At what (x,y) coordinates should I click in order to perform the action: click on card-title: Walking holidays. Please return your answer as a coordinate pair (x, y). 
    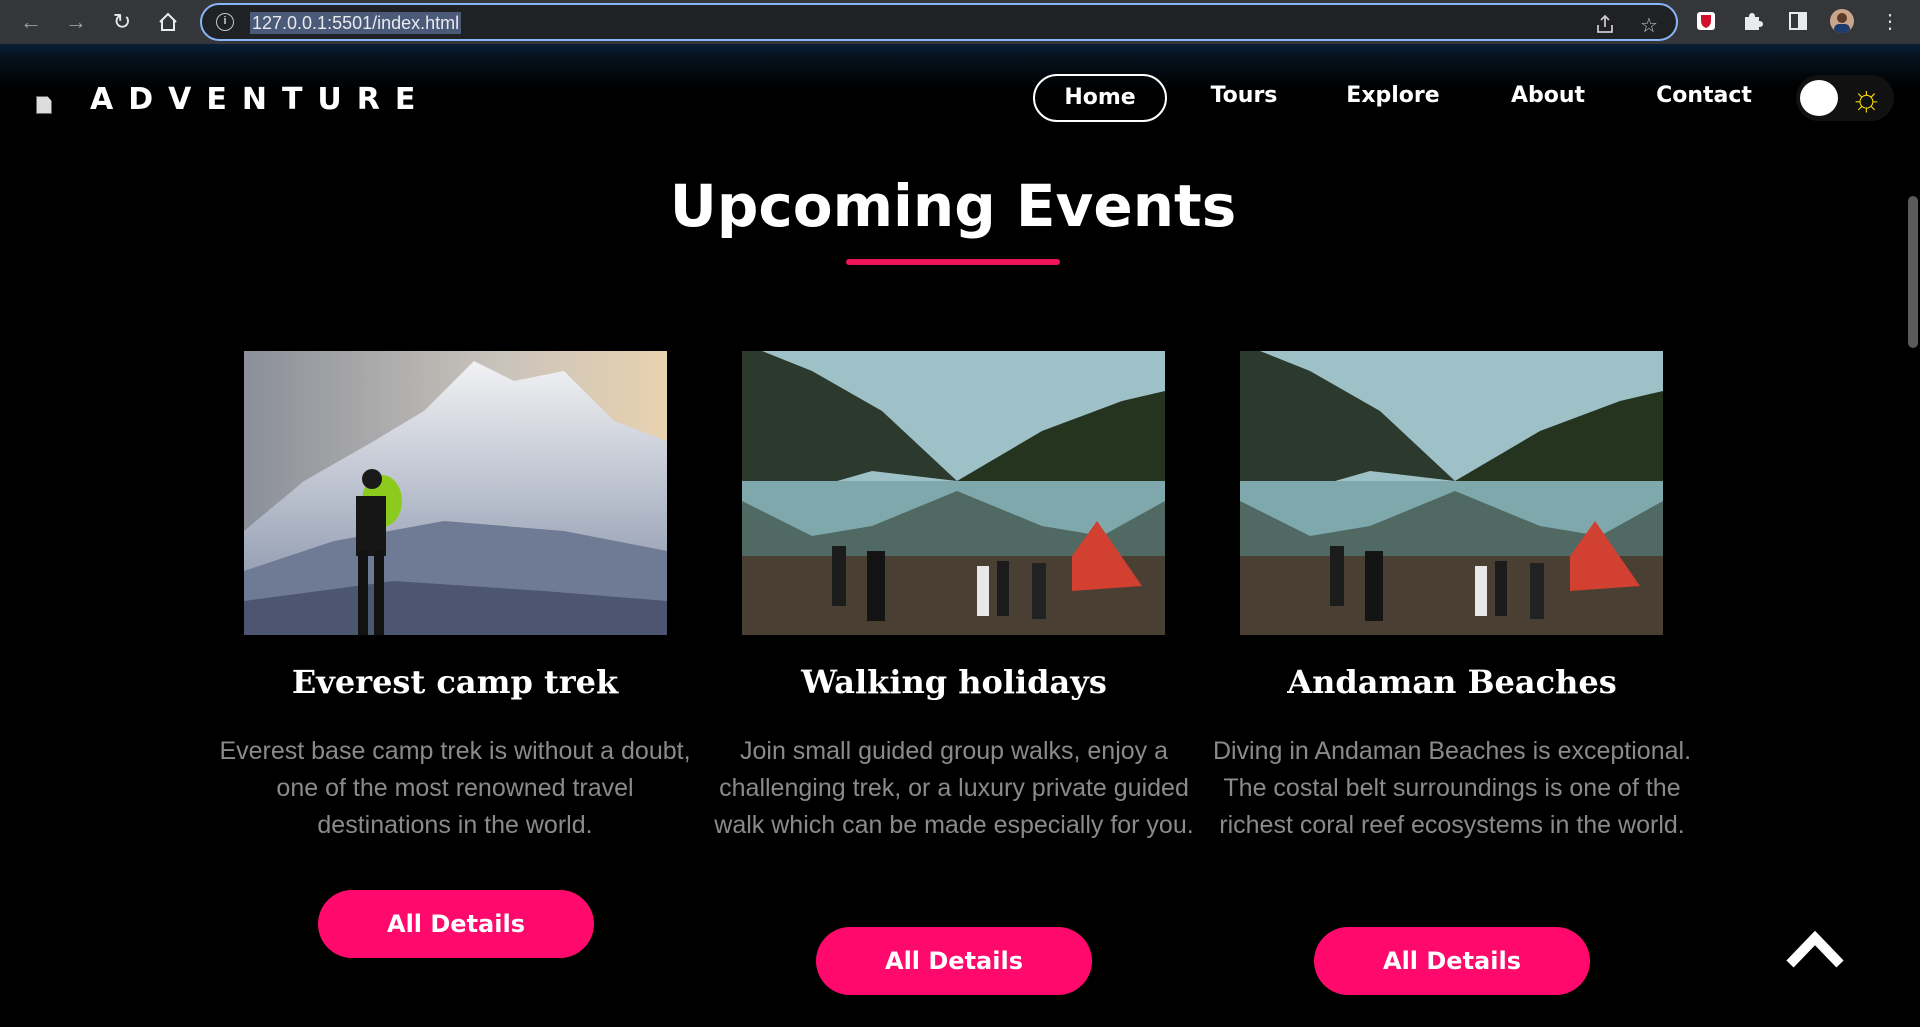
    Looking at the image, I should click on (954, 682).